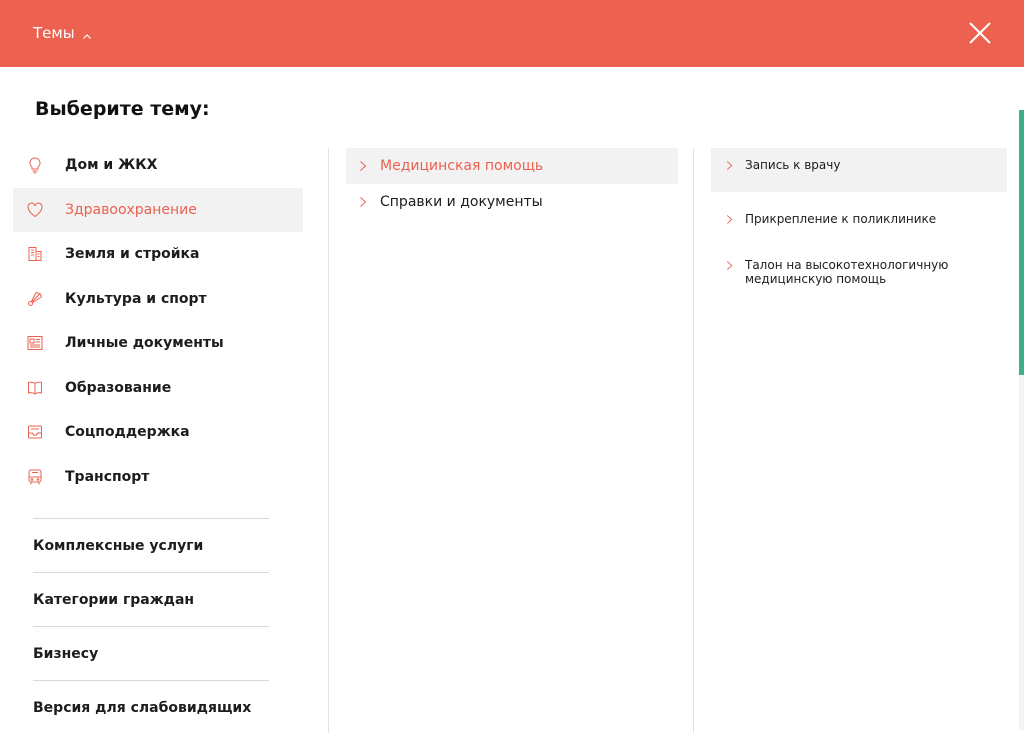 The image size is (1024, 733). What do you see at coordinates (461, 202) in the screenshot?
I see `subcategory-label: Справки и документы` at bounding box center [461, 202].